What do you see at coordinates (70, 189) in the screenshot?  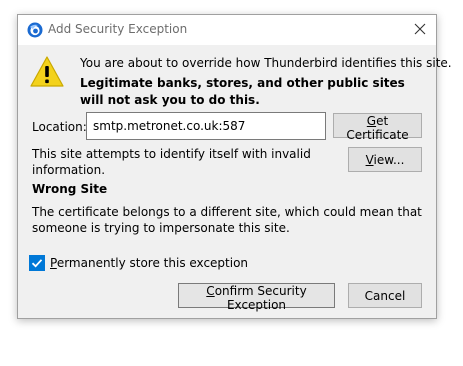 I see `status-heading: Wrong Site` at bounding box center [70, 189].